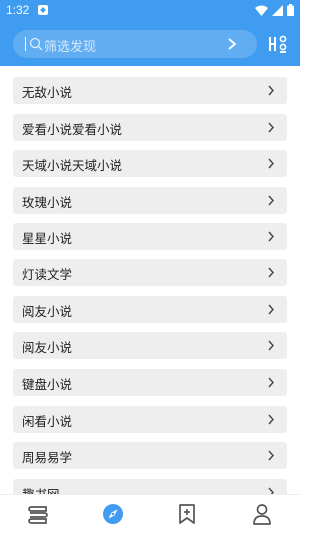 This screenshot has width=320, height=533. I want to click on notification-app-icon, so click(43, 10).